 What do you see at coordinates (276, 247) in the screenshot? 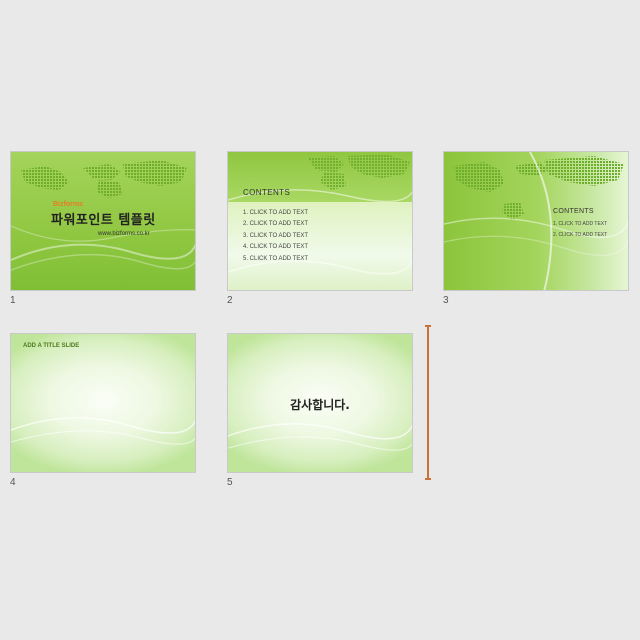
I see `list-item: 4. CLICK TO ADD TEXT` at bounding box center [276, 247].